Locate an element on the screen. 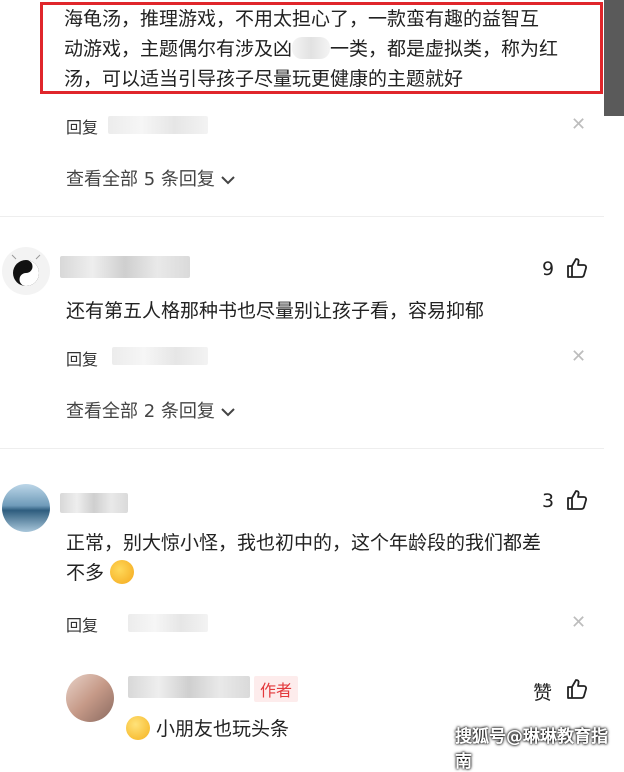  like-label: 赞 is located at coordinates (543, 693).